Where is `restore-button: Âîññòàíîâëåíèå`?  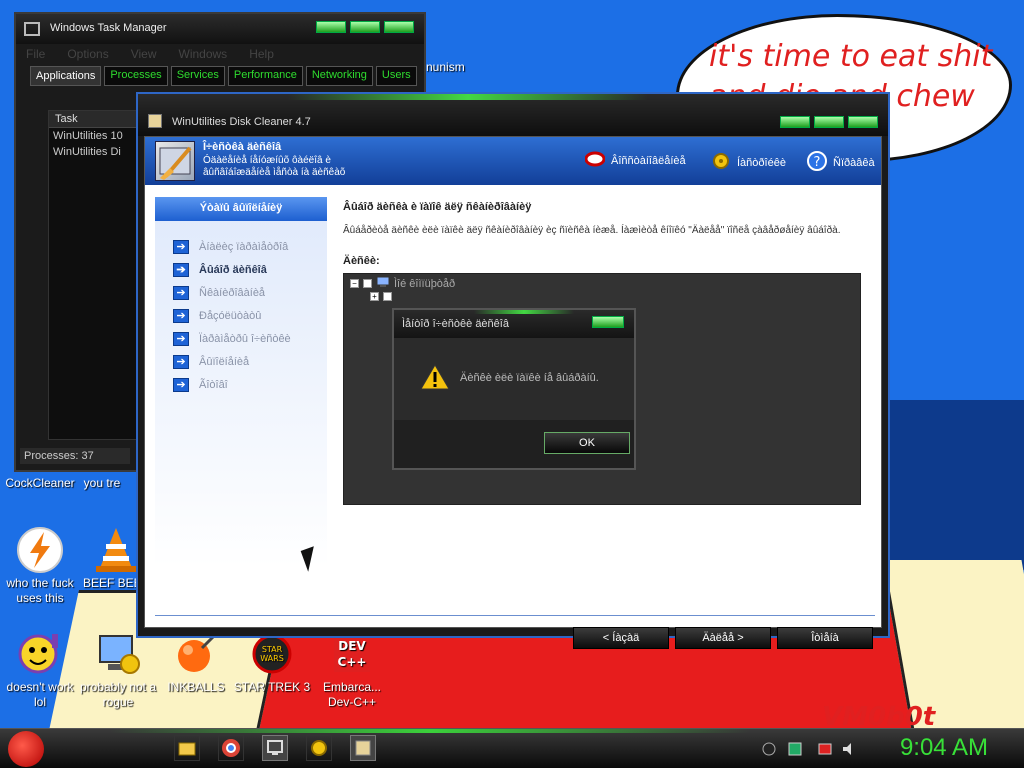 restore-button: Âîññòàíîâëåíèå is located at coordinates (635, 160).